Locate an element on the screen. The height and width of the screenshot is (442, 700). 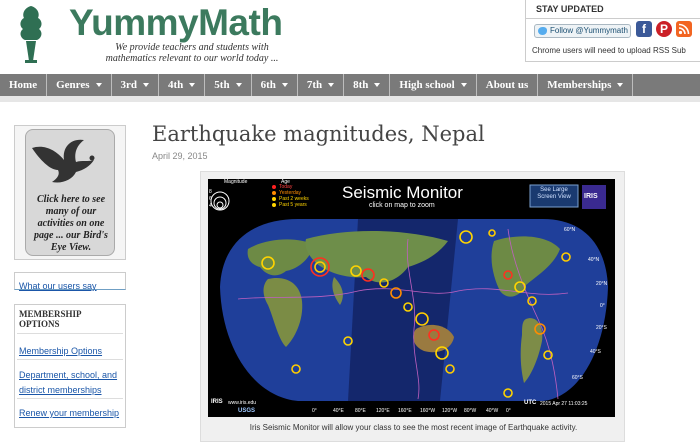
nav-label: 7th is located at coordinates (314, 85).